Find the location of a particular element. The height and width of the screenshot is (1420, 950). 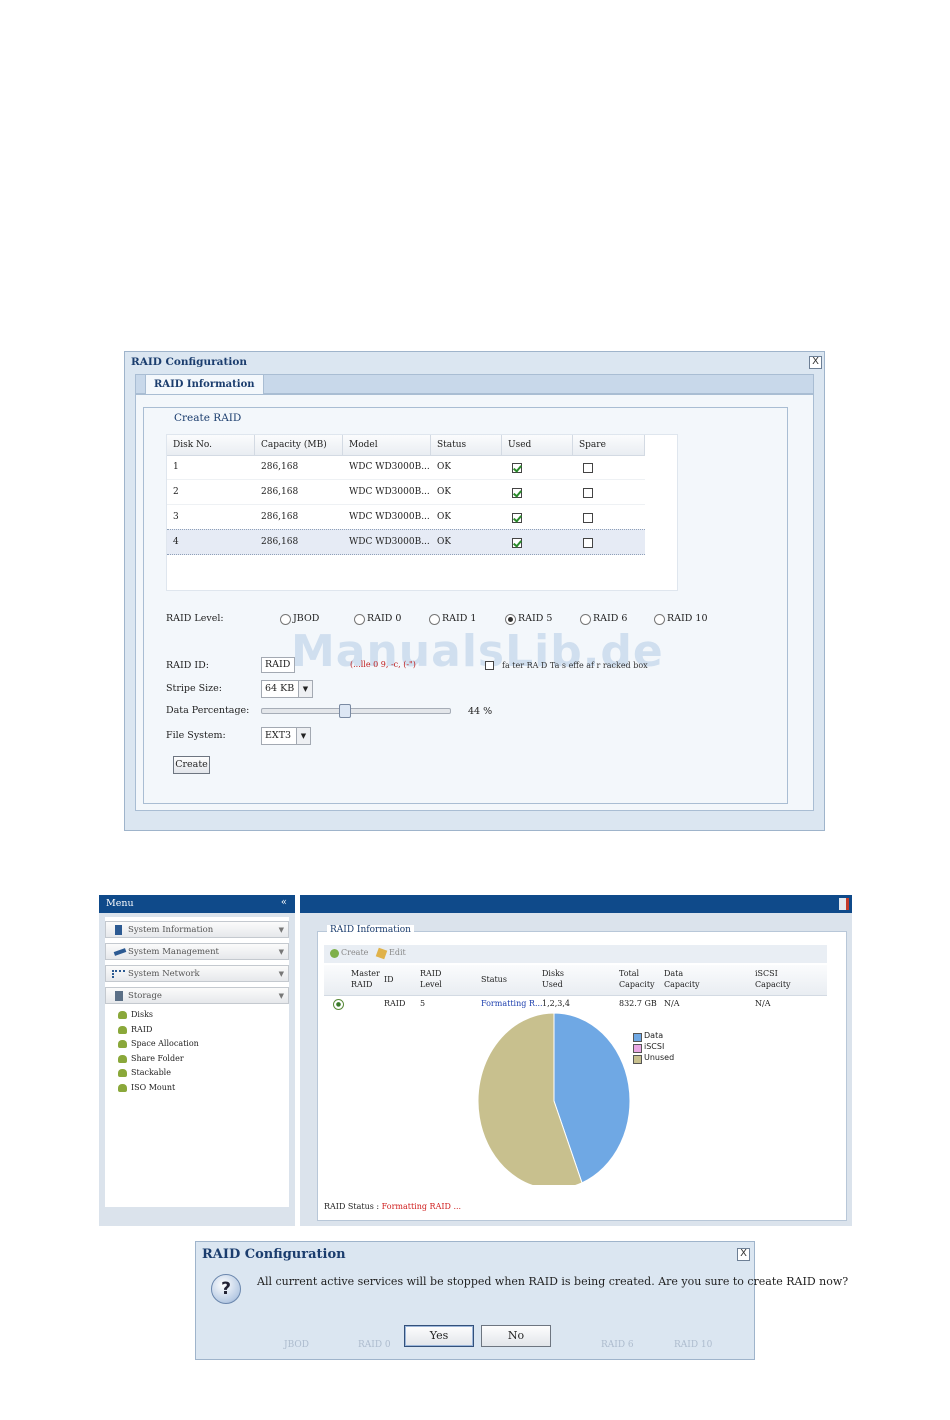

data-percentage-slider is located at coordinates (356, 711).